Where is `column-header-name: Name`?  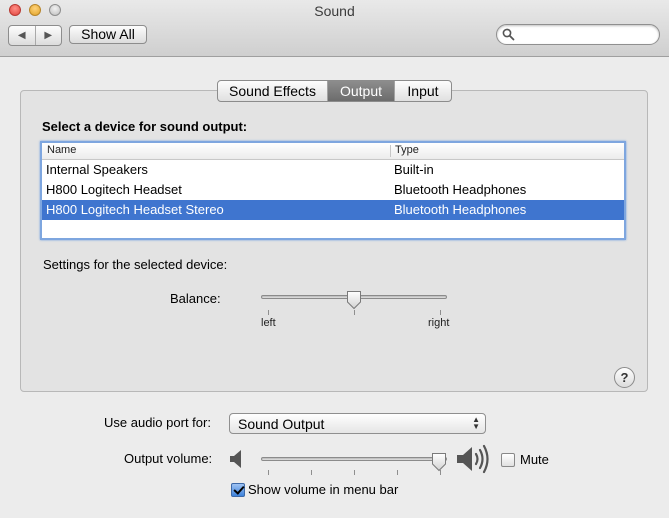
column-header-name: Name is located at coordinates (61, 150).